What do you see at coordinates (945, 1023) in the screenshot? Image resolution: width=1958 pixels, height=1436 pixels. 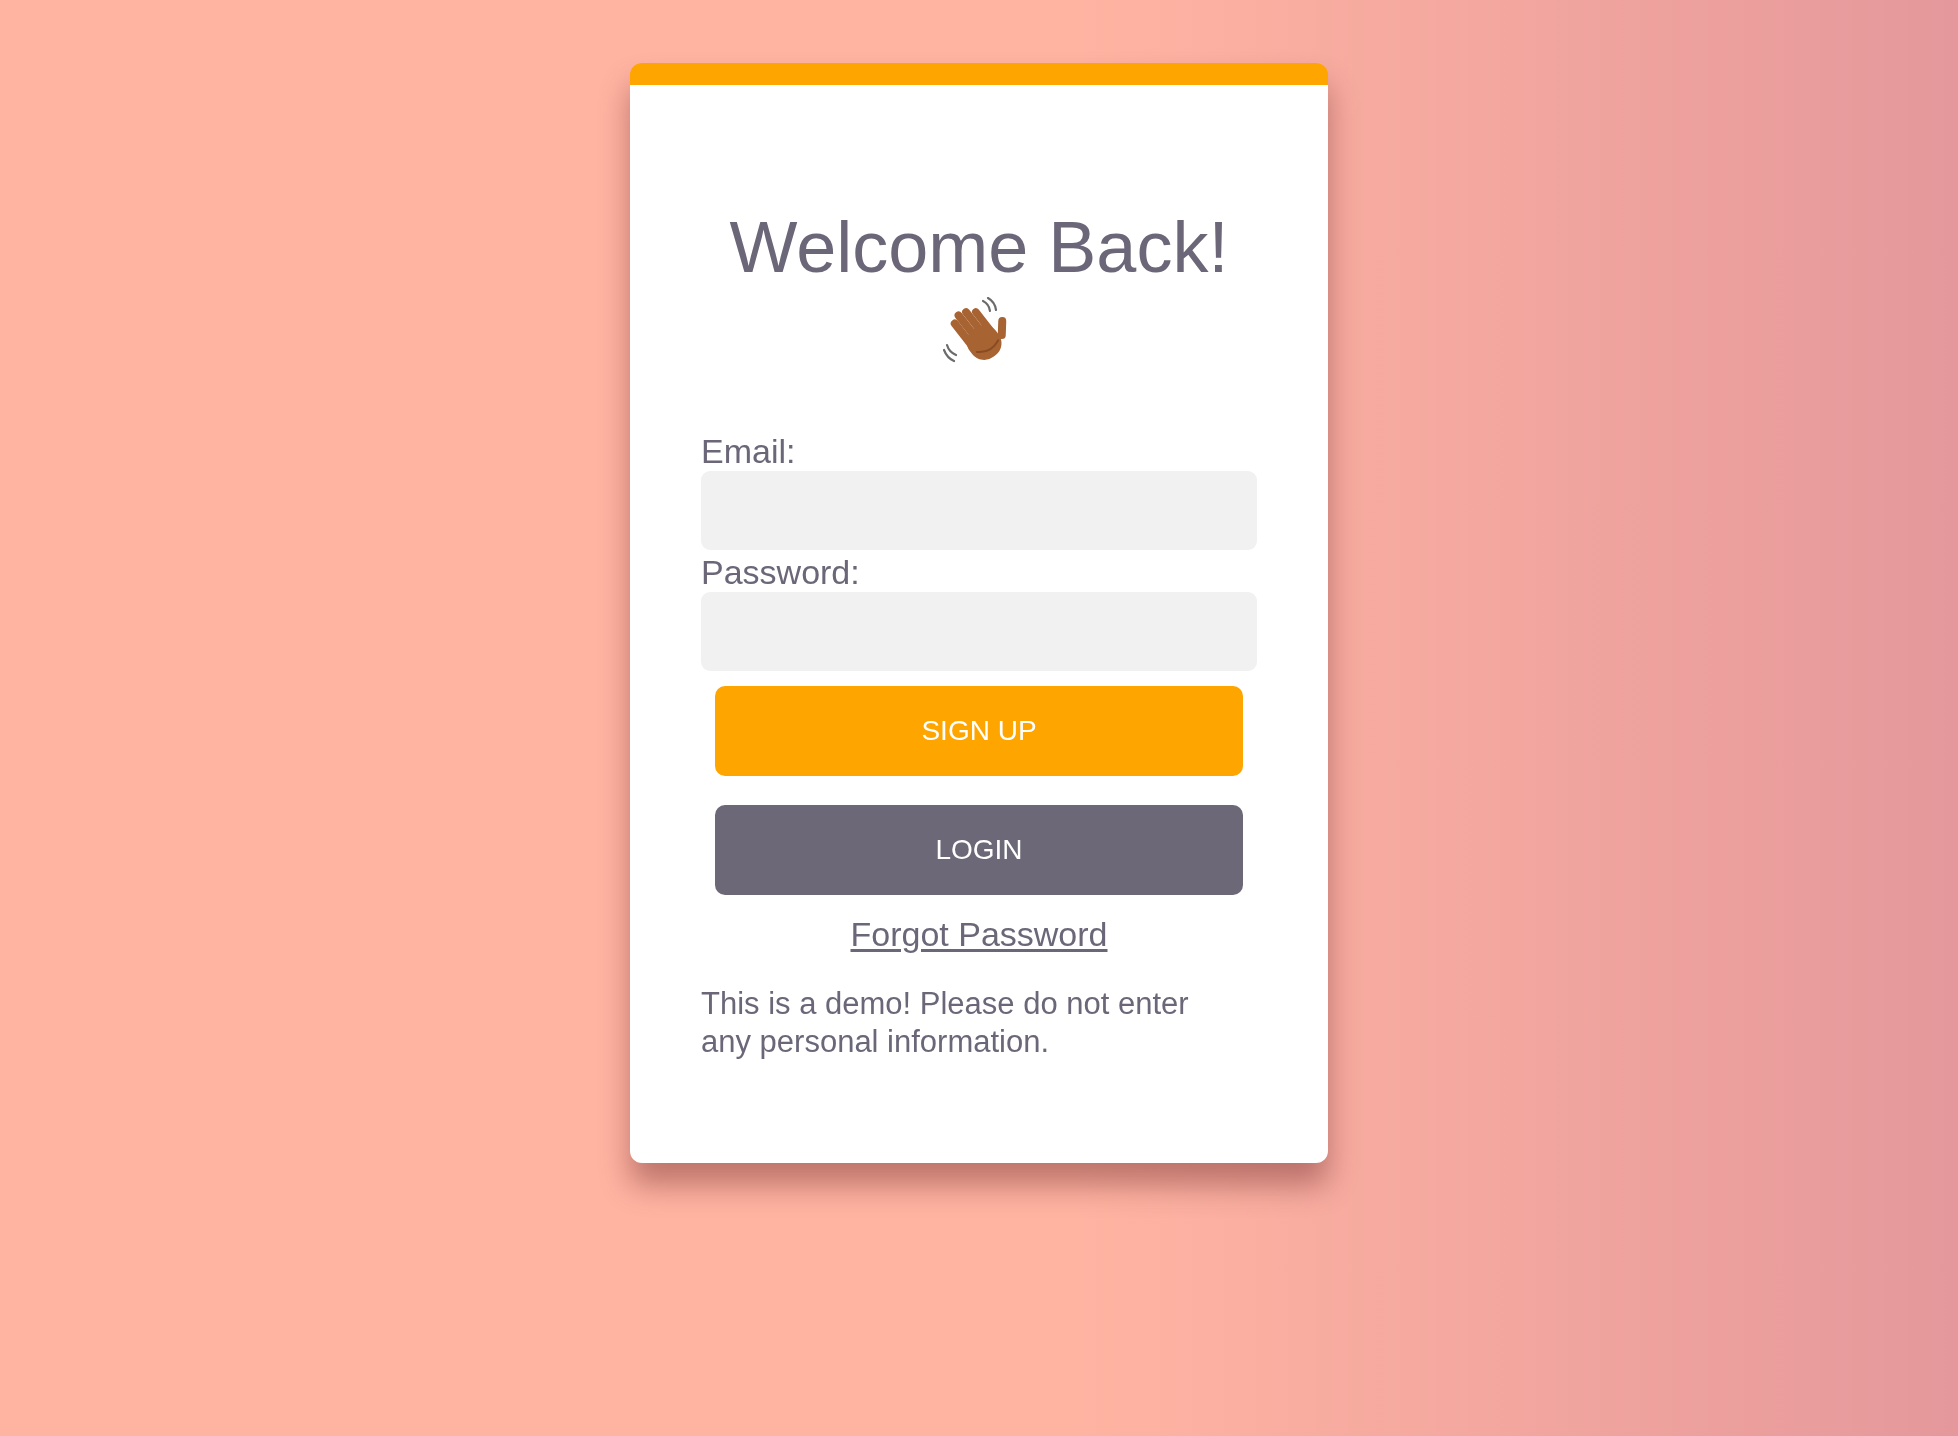 I see `demo-notice: This is a demo! Please do not enter any personal information.` at bounding box center [945, 1023].